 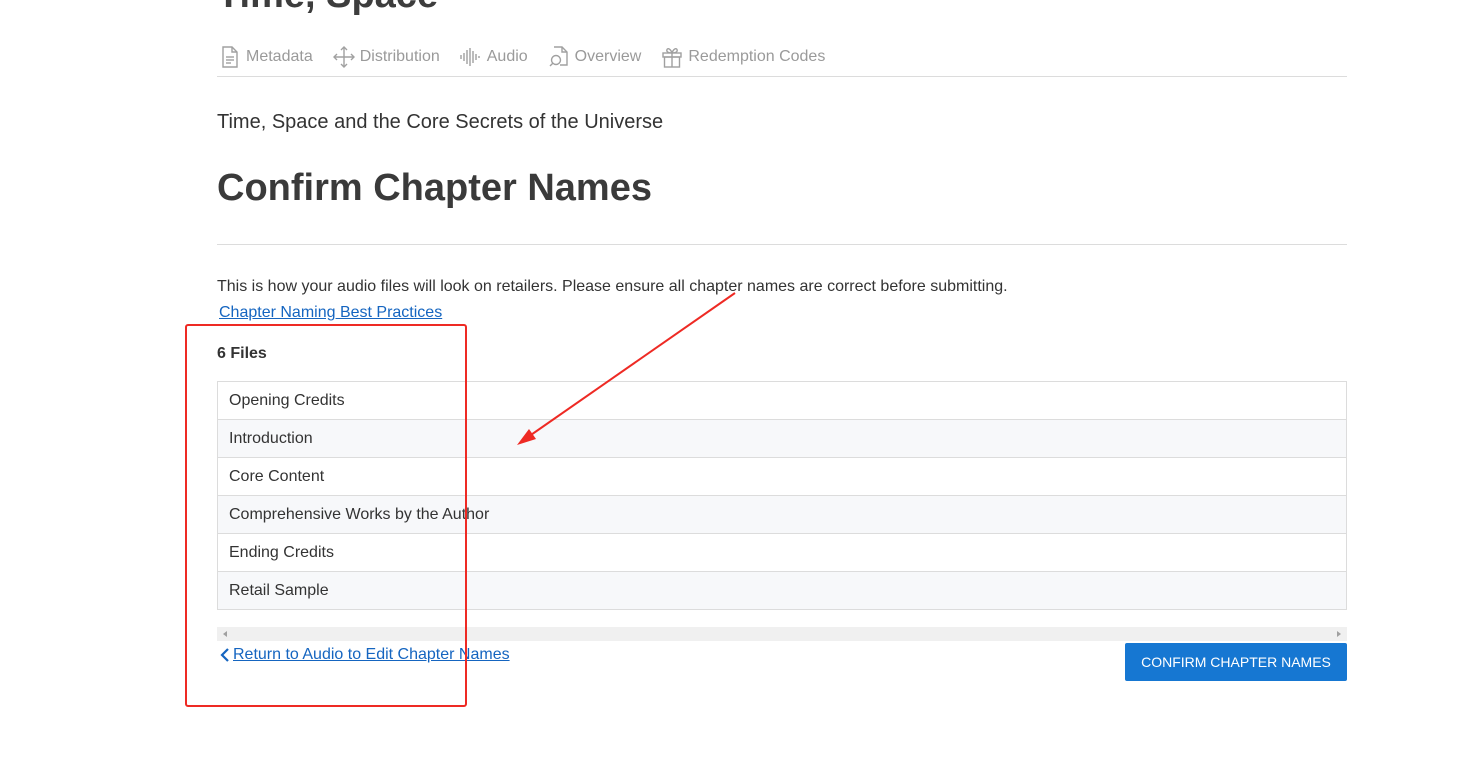 I want to click on tab-label: Redemption Codes, so click(x=757, y=56).